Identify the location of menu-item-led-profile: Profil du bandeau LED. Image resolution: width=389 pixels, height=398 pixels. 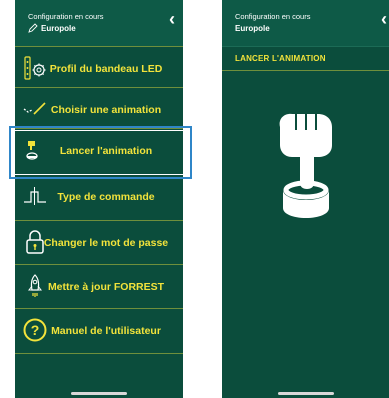
(99, 68).